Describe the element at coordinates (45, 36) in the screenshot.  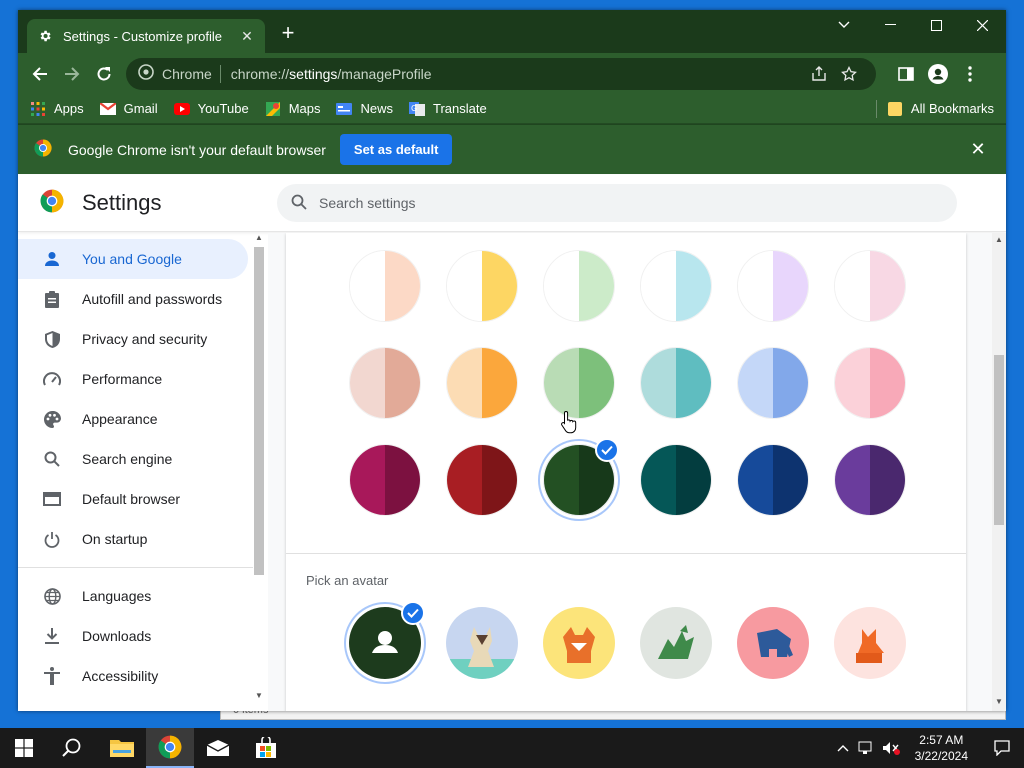
I see `gear-icon` at that location.